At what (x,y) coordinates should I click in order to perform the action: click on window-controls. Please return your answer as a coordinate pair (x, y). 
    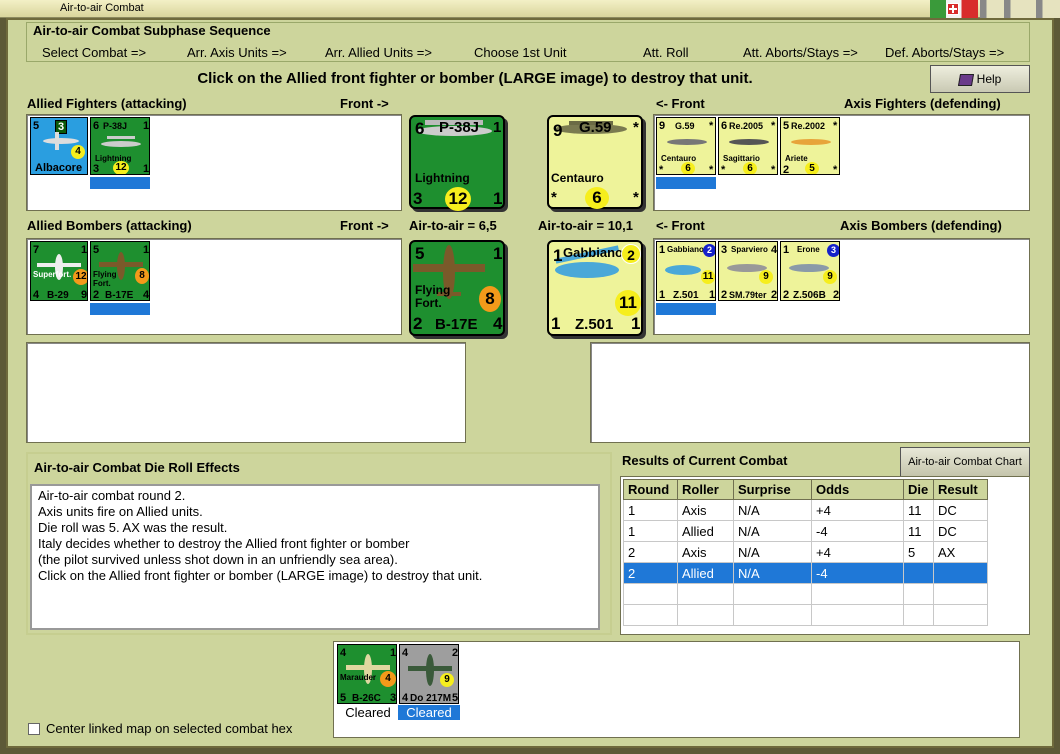
    Looking at the image, I should click on (1020, 9).